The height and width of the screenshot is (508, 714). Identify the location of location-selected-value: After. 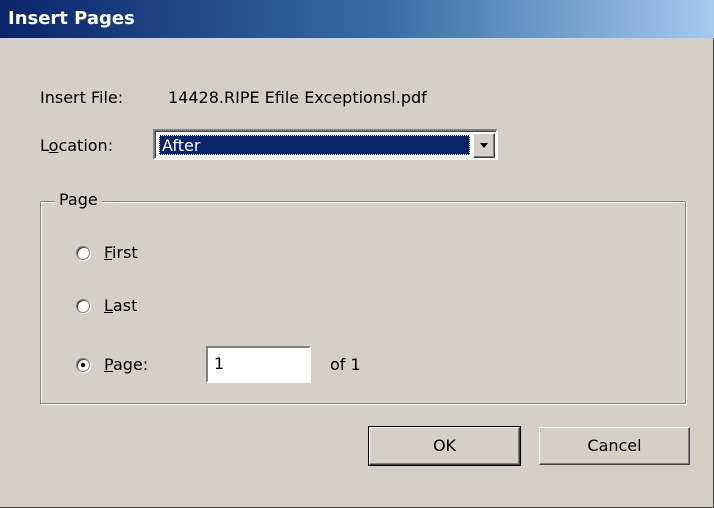
(314, 145).